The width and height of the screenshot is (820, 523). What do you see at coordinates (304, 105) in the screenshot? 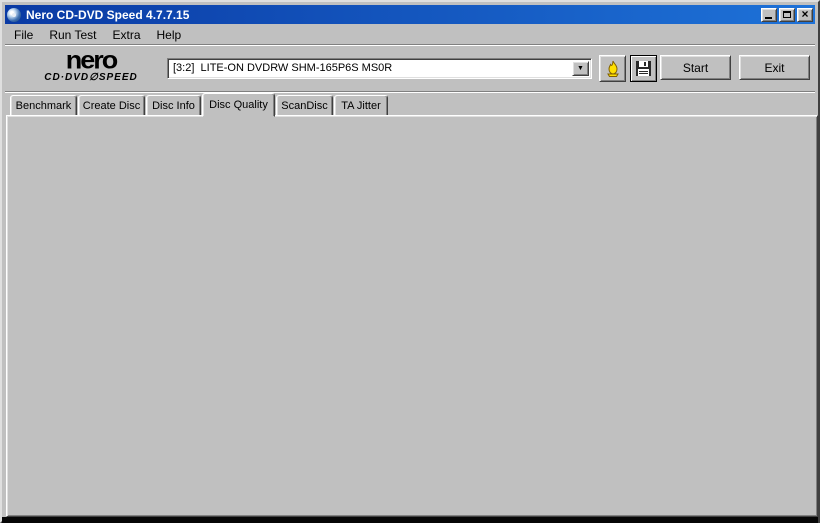
I see `tab-scandisc: ScanDisc` at bounding box center [304, 105].